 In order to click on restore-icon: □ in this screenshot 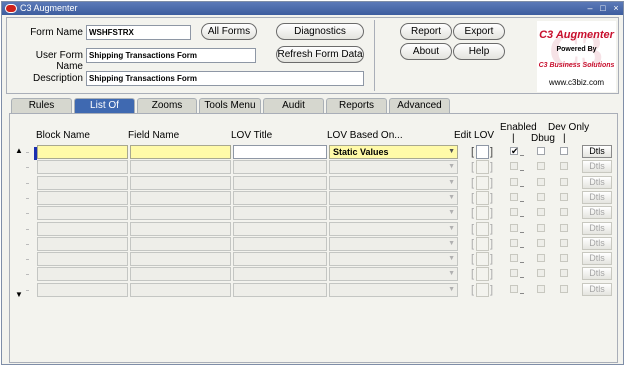, I will do `click(603, 8)`.